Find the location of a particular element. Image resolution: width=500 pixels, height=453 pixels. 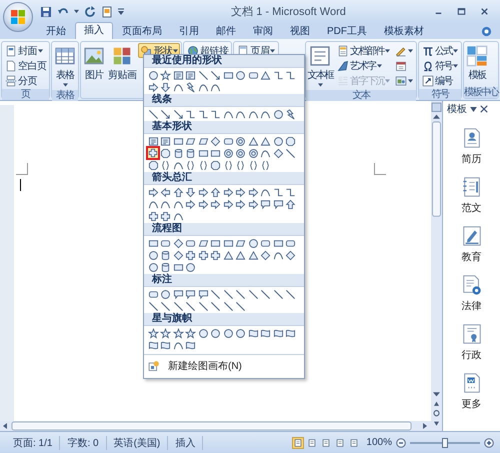

ribbon-button: 表格 is located at coordinates (65, 66).